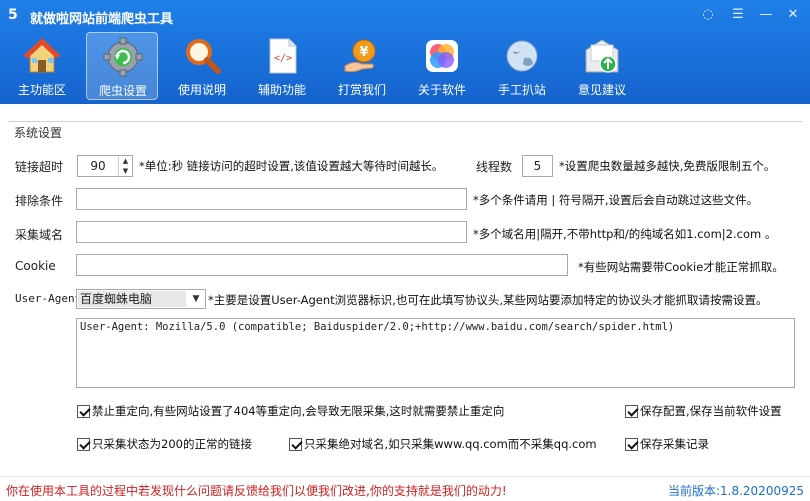 The height and width of the screenshot is (501, 810). What do you see at coordinates (48, 298) in the screenshot?
I see `user-agent-label: User-Agent` at bounding box center [48, 298].